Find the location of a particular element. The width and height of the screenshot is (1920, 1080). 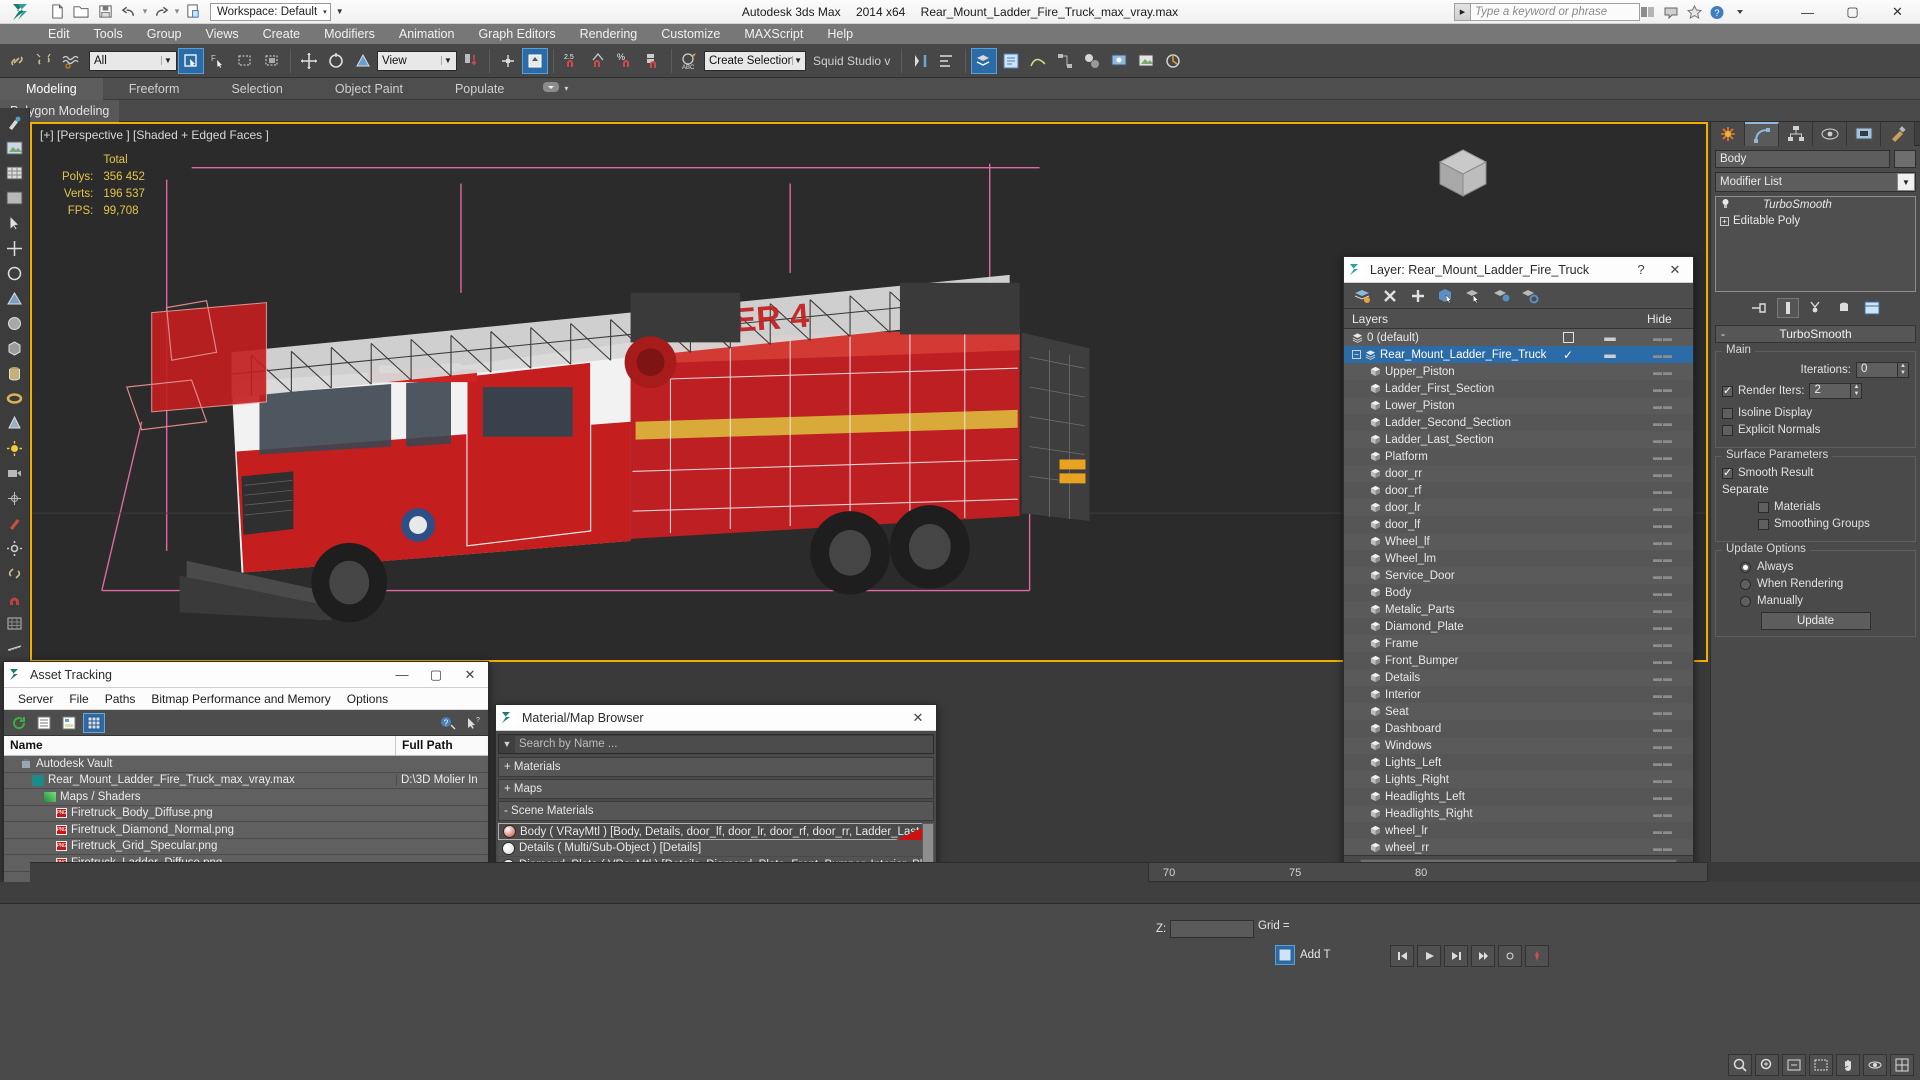

layer-name: Windows is located at coordinates (1446, 746).